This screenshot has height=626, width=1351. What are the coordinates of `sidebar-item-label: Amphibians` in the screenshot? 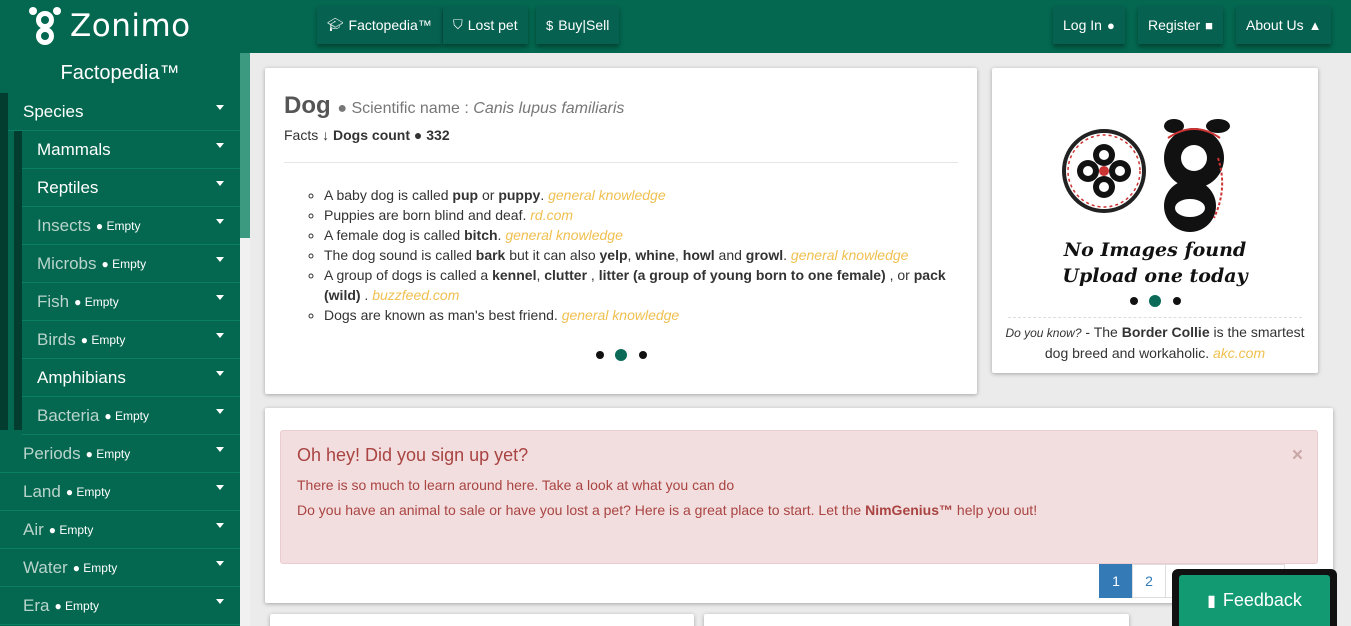 It's located at (81, 377).